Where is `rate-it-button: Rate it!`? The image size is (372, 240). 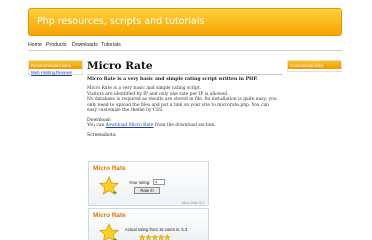
rate-it-button: Rate it! is located at coordinates (147, 190).